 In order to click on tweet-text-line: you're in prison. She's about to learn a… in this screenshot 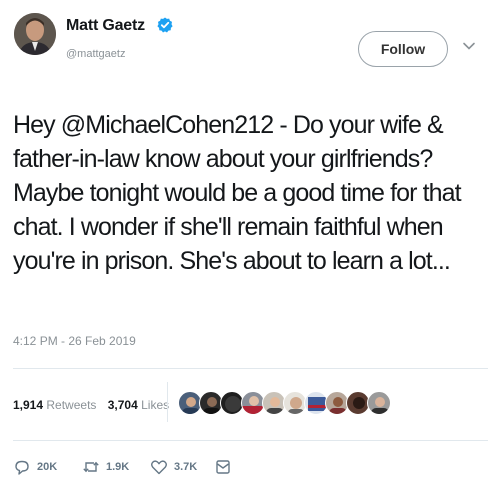, I will do `click(232, 261)`.